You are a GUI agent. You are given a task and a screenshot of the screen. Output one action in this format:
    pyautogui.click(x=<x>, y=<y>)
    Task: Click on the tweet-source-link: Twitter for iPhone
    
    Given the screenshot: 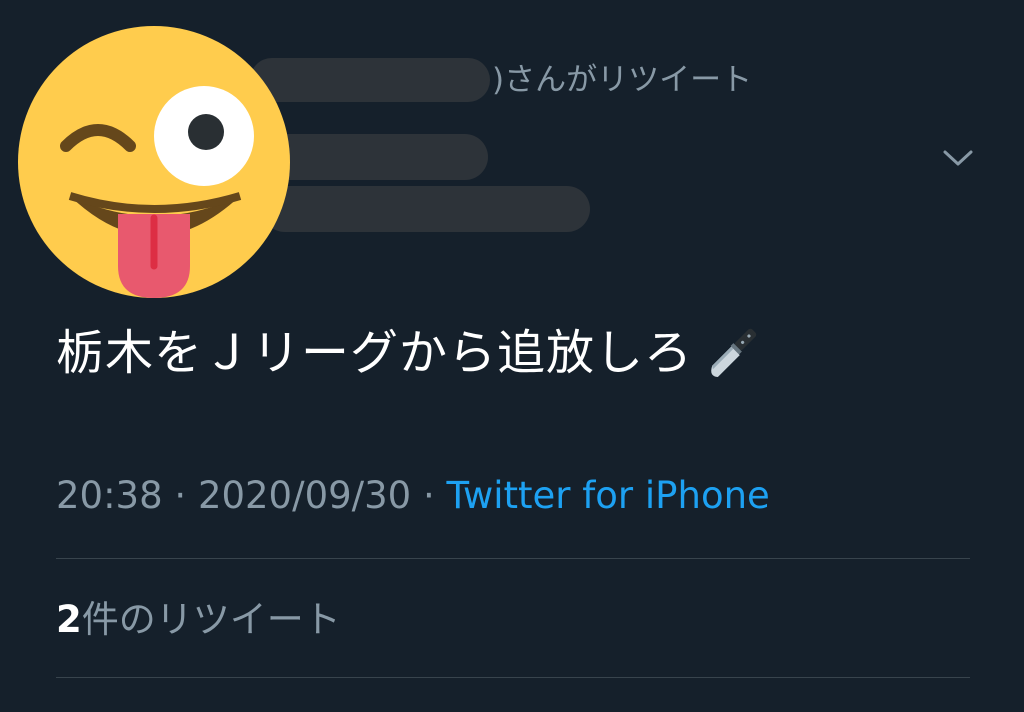 What is the action you would take?
    pyautogui.click(x=608, y=495)
    